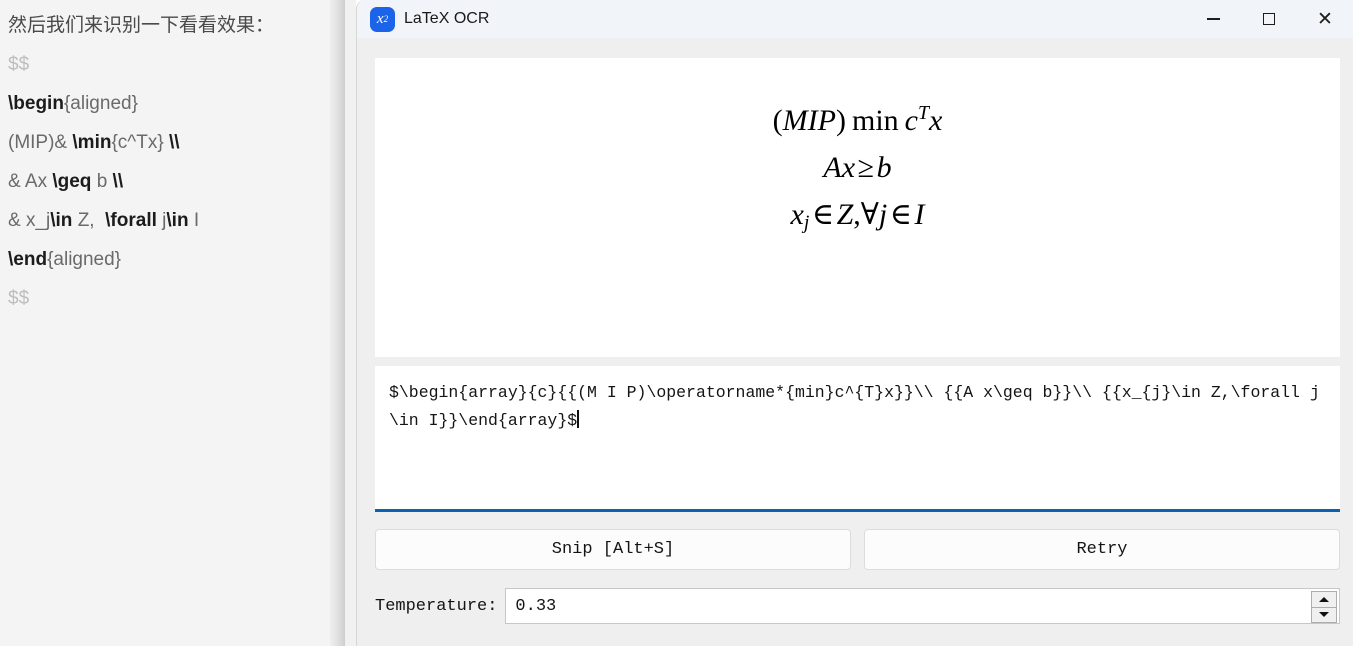  I want to click on markdown-line: \end{aligned}, so click(168, 259).